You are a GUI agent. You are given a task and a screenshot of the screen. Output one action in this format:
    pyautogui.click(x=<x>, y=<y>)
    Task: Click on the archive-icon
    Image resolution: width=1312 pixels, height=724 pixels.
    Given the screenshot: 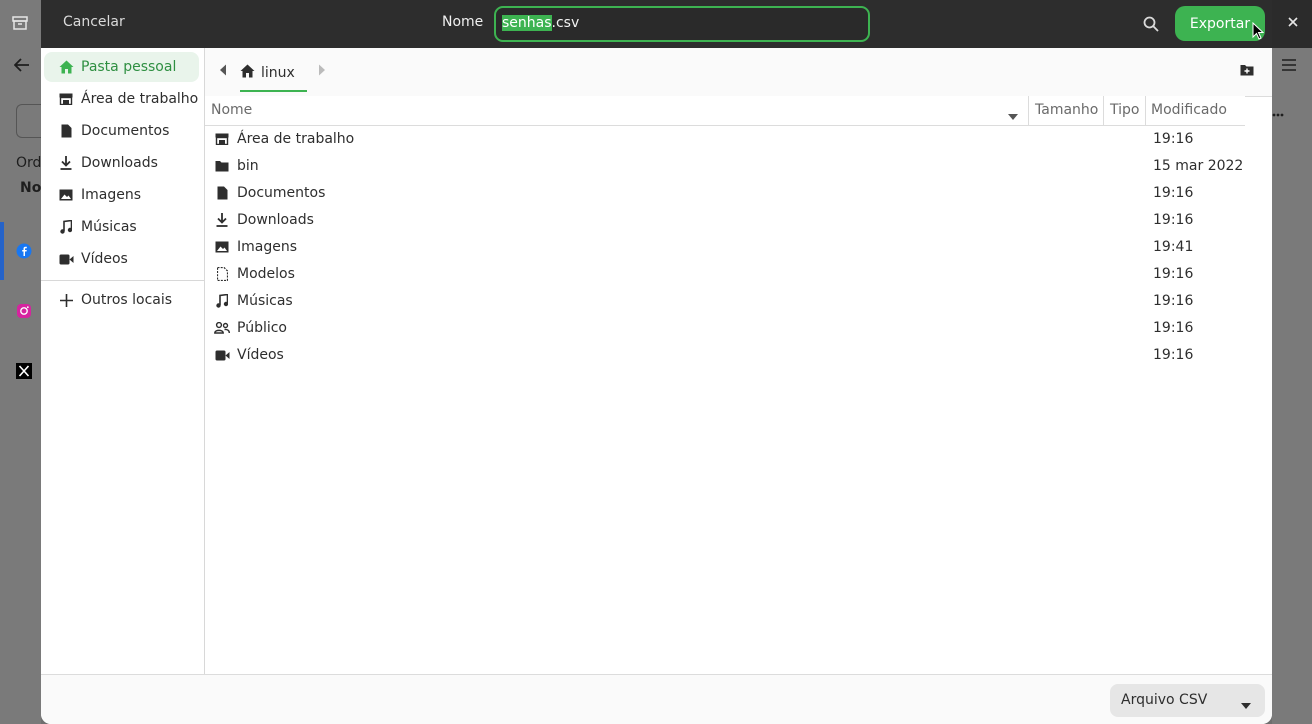 What is the action you would take?
    pyautogui.click(x=20, y=23)
    